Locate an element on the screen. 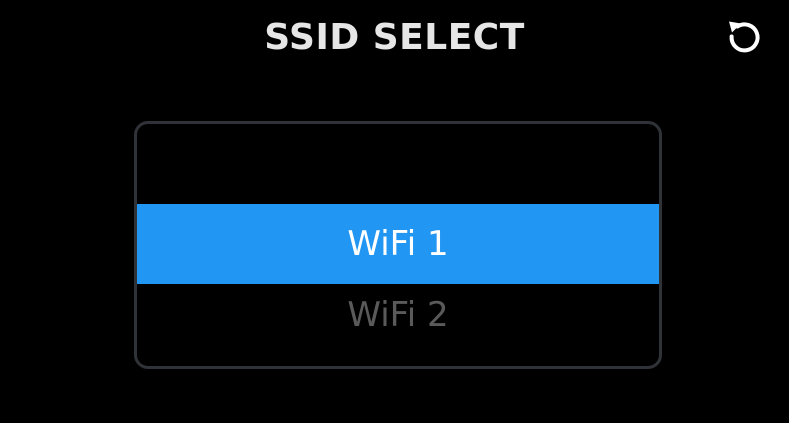 The height and width of the screenshot is (423, 789). rotate-back-icon is located at coordinates (744, 37).